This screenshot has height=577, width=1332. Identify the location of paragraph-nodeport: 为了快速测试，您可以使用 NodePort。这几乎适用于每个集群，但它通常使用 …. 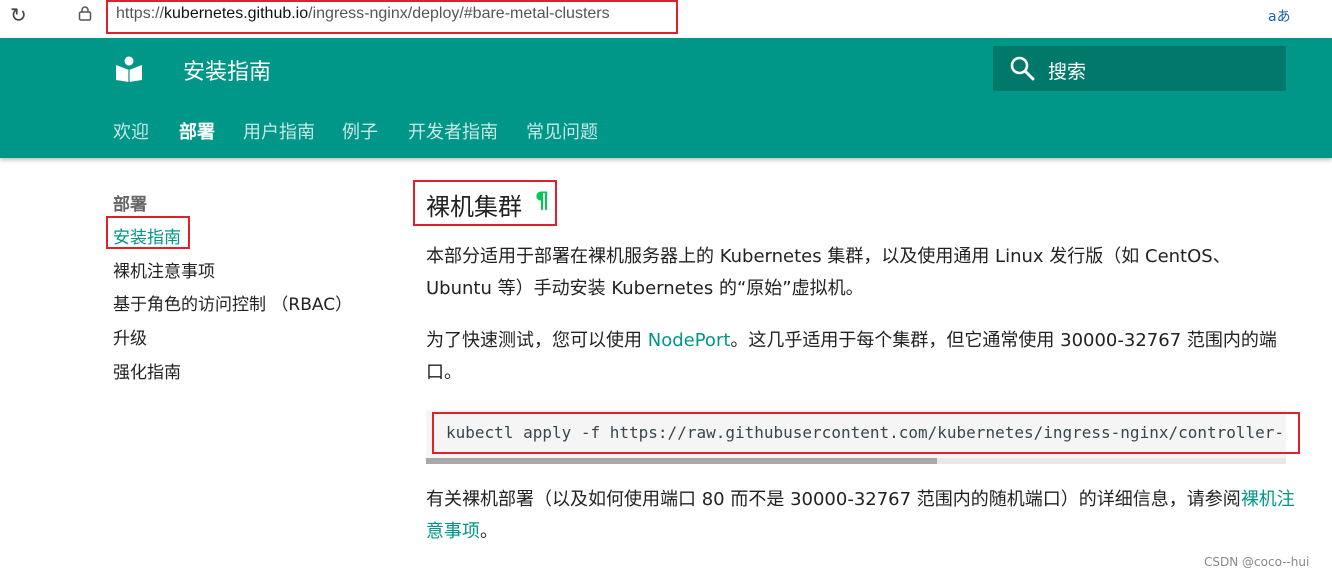
(861, 357).